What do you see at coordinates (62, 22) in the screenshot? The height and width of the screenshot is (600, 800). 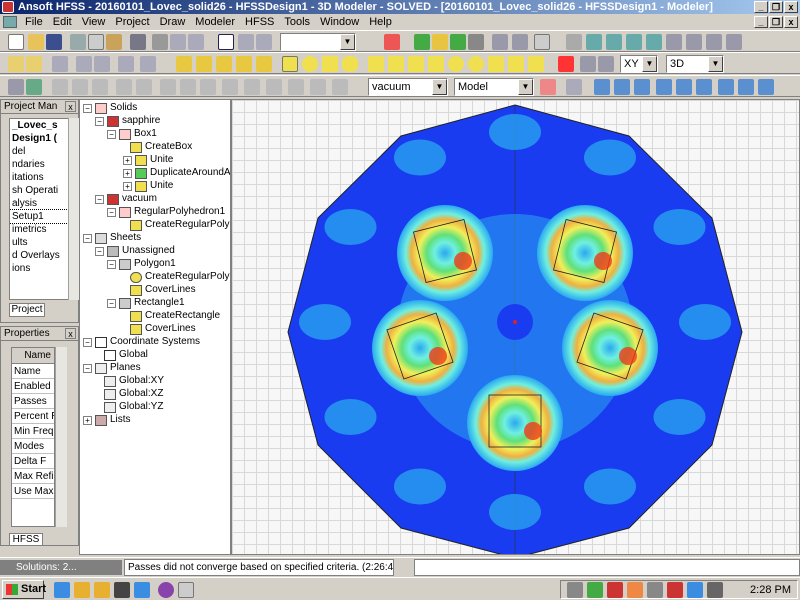 I see `menu-edit: Edit` at bounding box center [62, 22].